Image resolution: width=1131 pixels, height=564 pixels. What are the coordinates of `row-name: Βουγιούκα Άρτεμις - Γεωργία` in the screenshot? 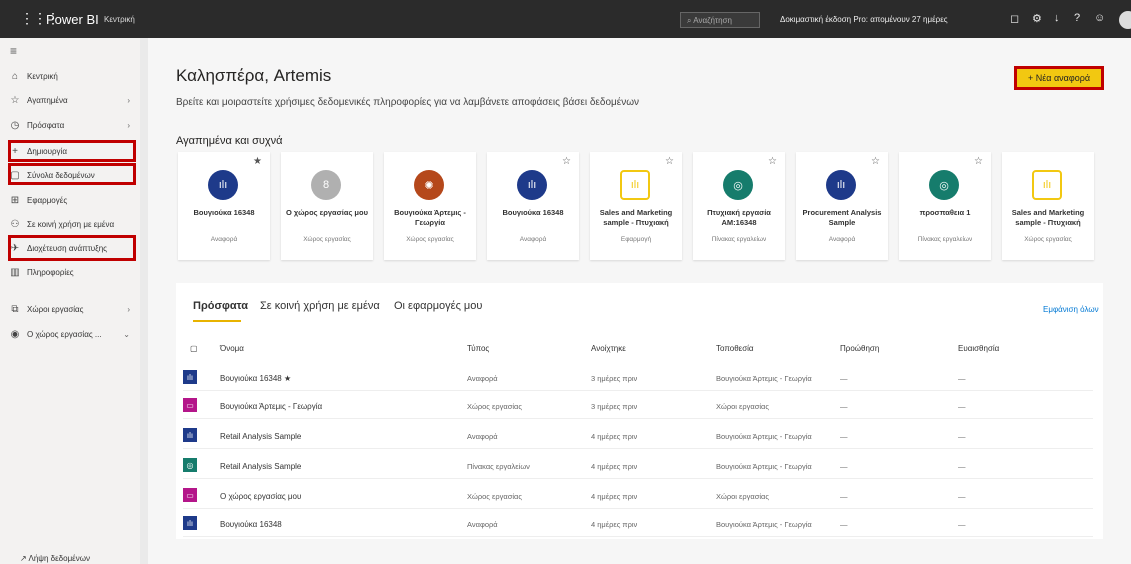 It's located at (271, 406).